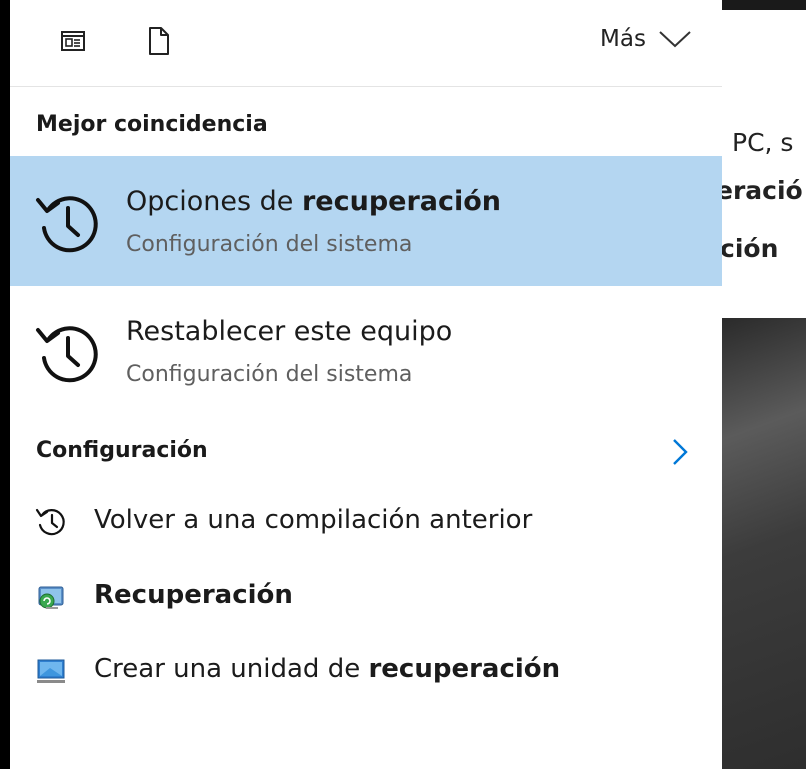  I want to click on window-top-strip, so click(764, 5).